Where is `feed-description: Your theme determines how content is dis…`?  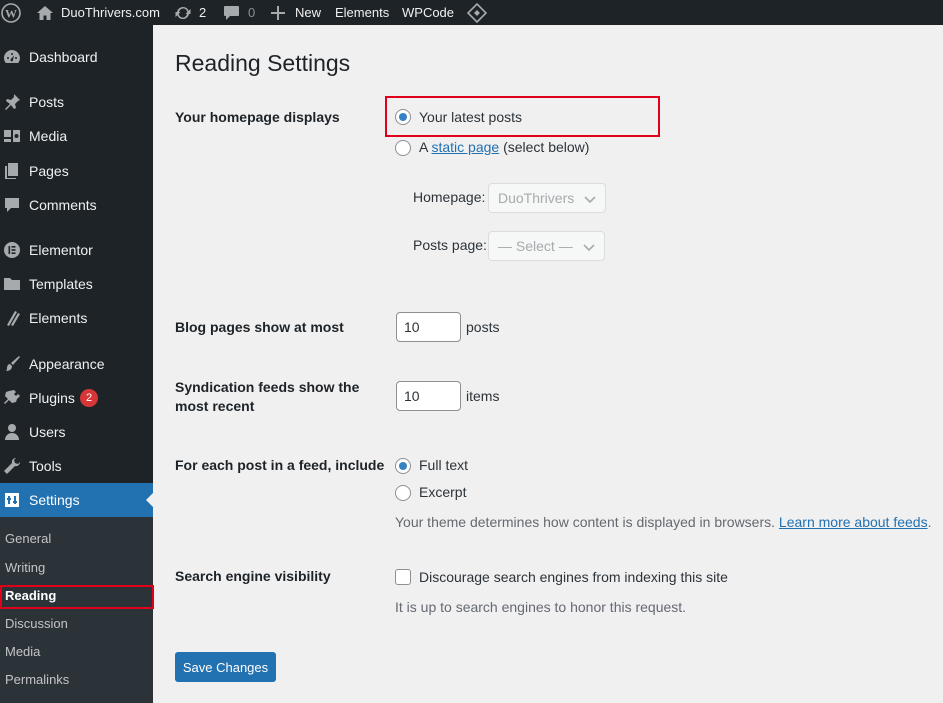 feed-description: Your theme determines how content is dis… is located at coordinates (663, 522).